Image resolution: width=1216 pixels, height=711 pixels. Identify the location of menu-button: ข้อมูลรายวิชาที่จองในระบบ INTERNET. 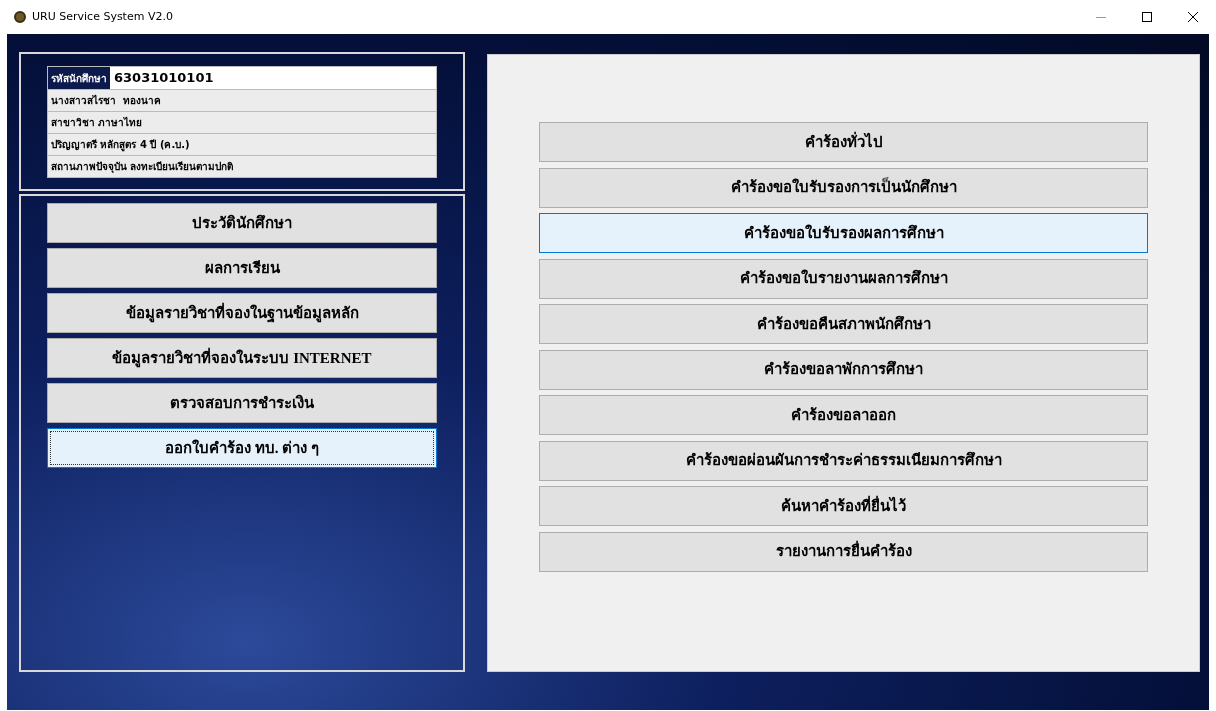
(242, 358).